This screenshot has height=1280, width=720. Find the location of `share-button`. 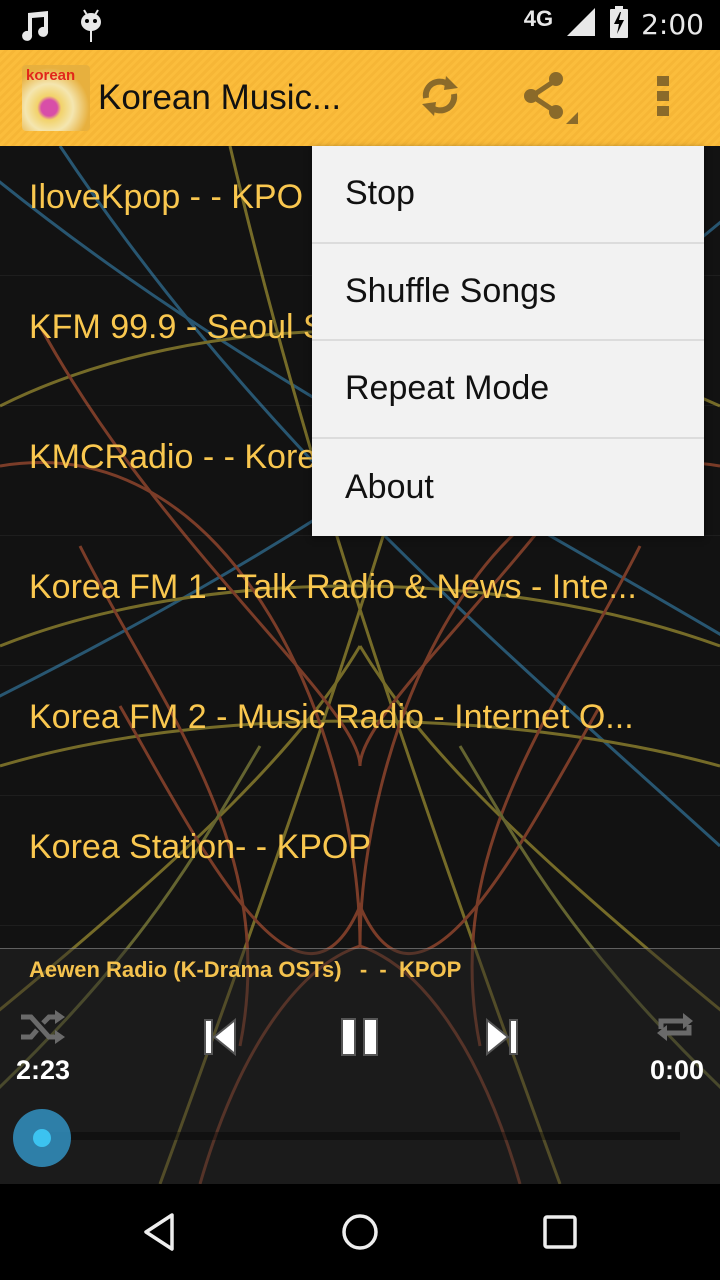

share-button is located at coordinates (549, 98).